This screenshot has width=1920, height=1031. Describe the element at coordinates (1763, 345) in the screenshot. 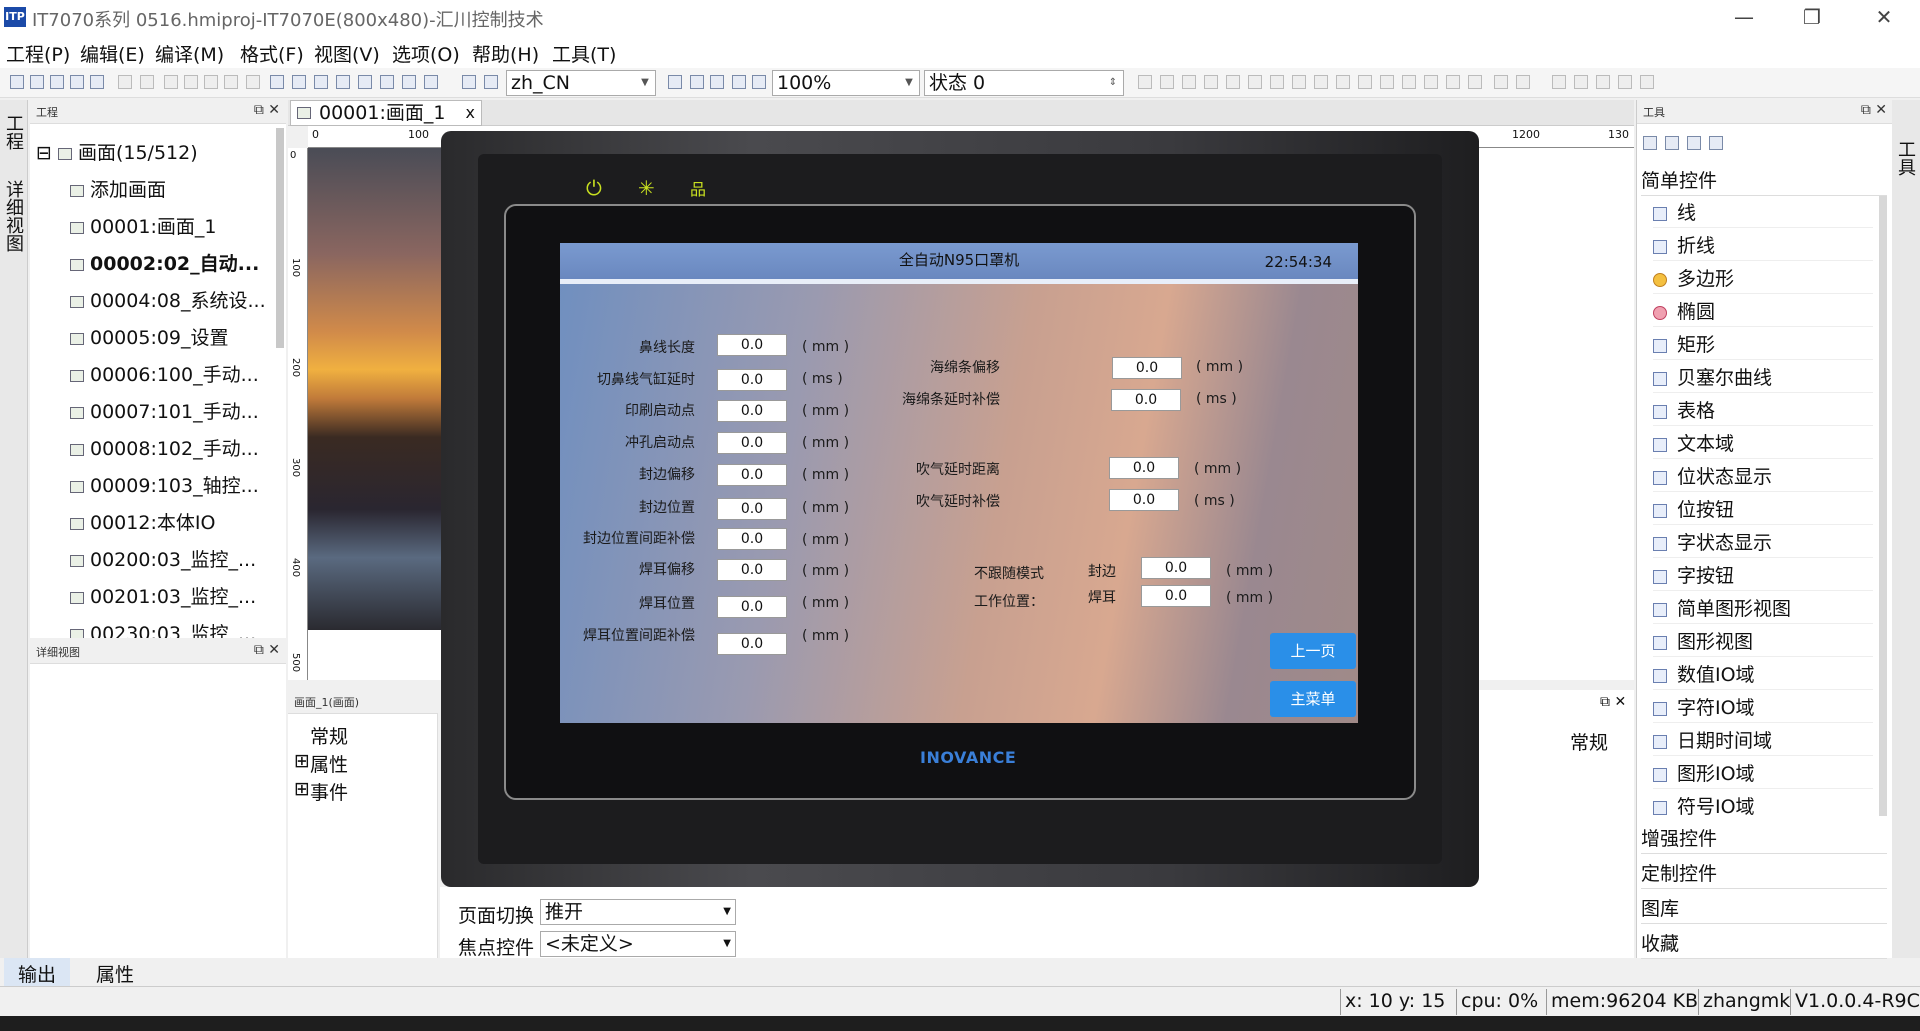

I see `tool-rectangle: 矩形` at that location.